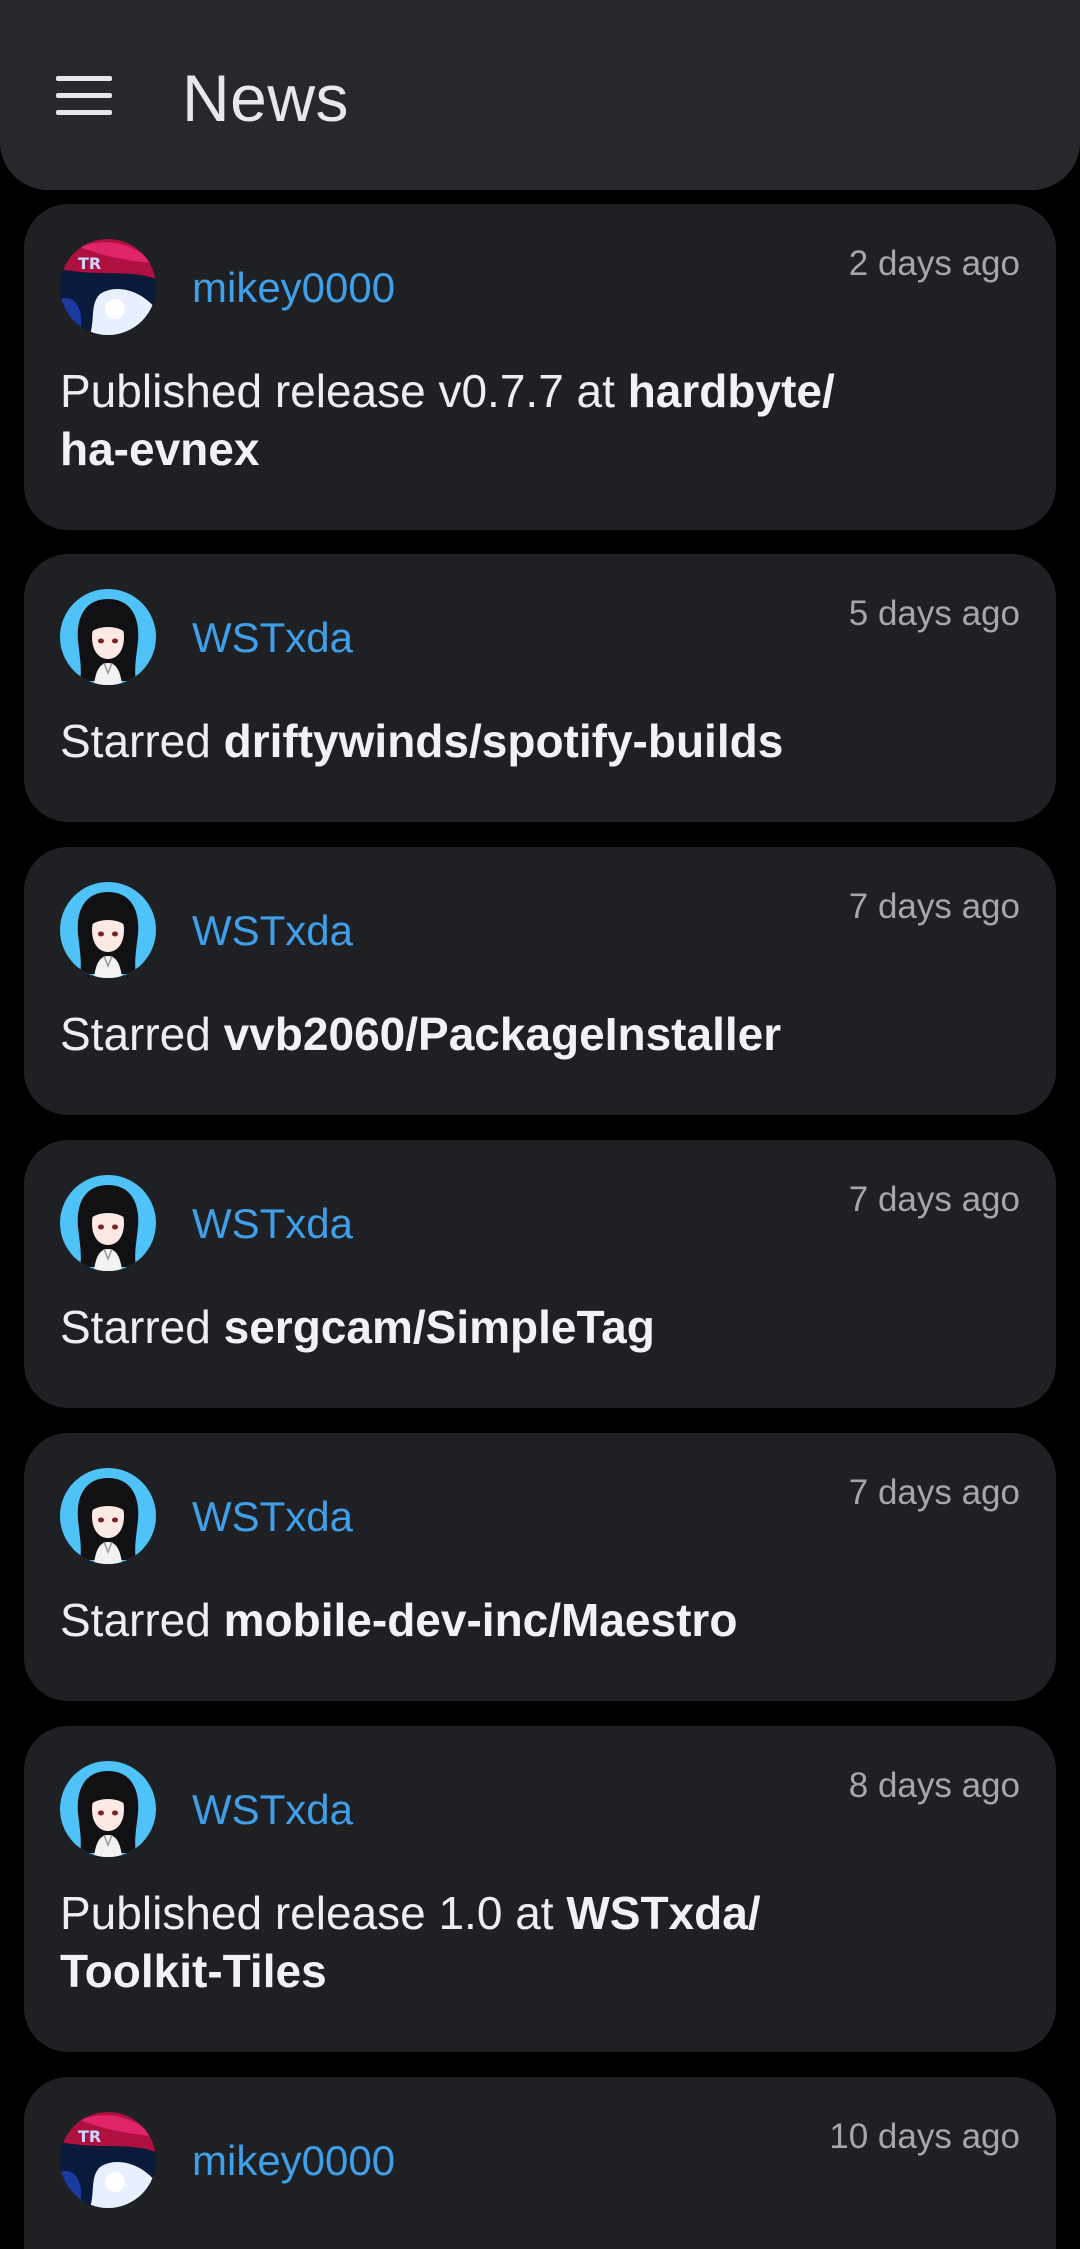 This screenshot has width=1080, height=2249. I want to click on repo-link: mobile-dev-inc/Maestro, so click(481, 1620).